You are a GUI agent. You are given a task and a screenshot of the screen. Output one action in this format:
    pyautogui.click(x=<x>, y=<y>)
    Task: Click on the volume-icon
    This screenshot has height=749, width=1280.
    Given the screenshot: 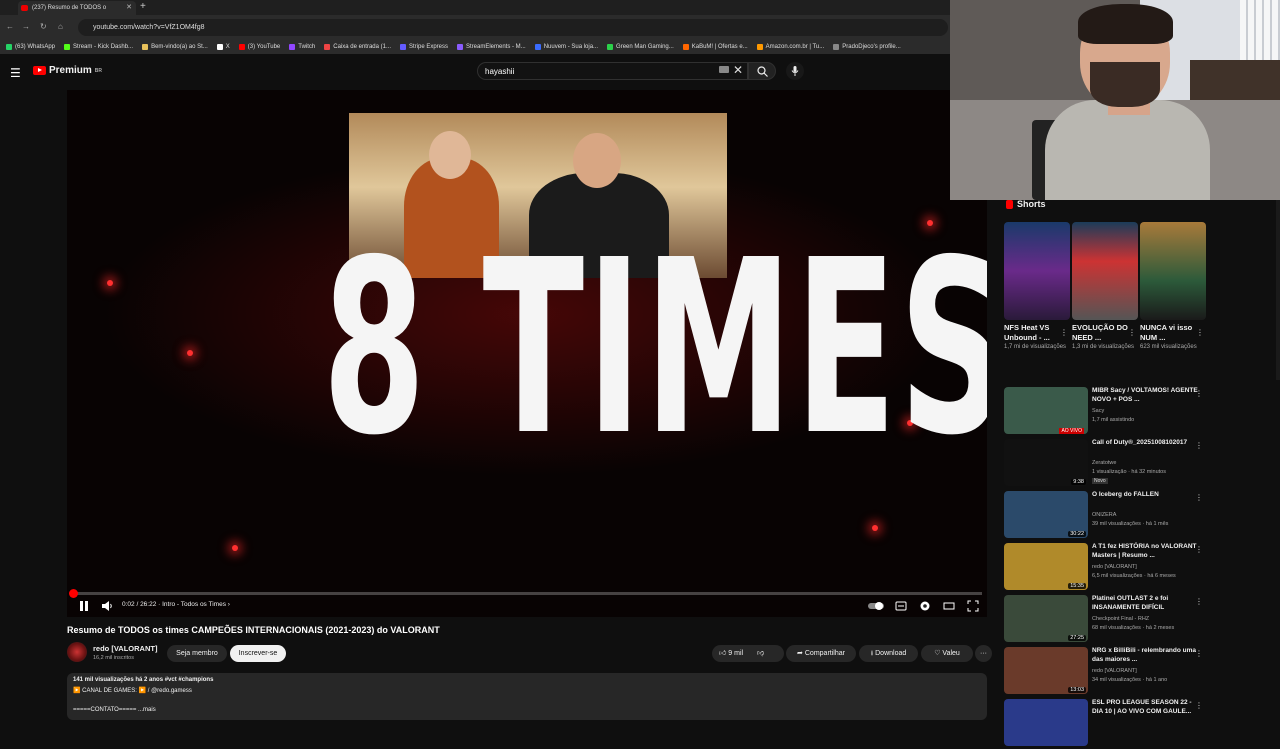 What is the action you would take?
    pyautogui.click(x=107, y=606)
    